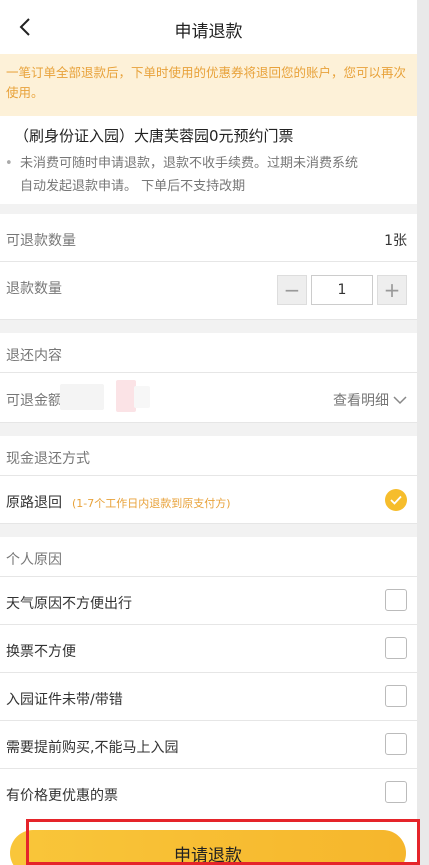 This screenshot has height=865, width=429. I want to click on check-icon, so click(396, 500).